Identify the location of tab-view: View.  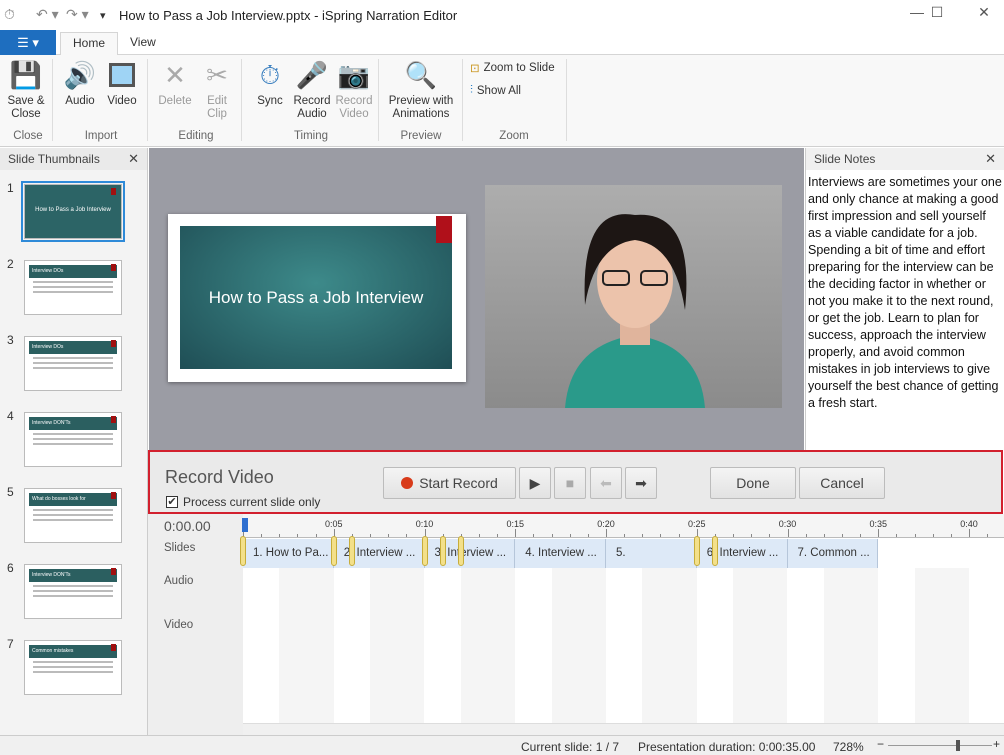
(143, 43).